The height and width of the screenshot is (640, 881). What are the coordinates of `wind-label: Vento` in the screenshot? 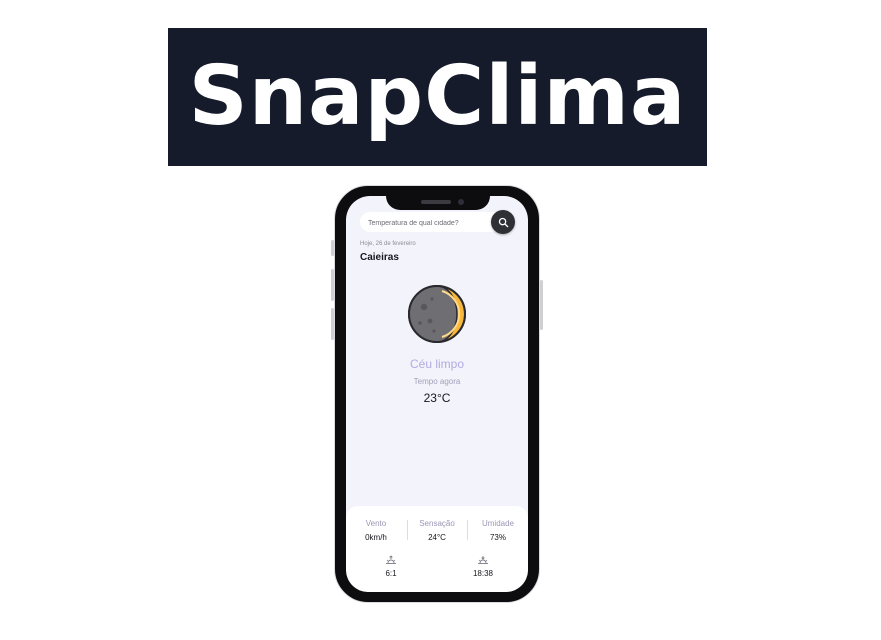 It's located at (376, 523).